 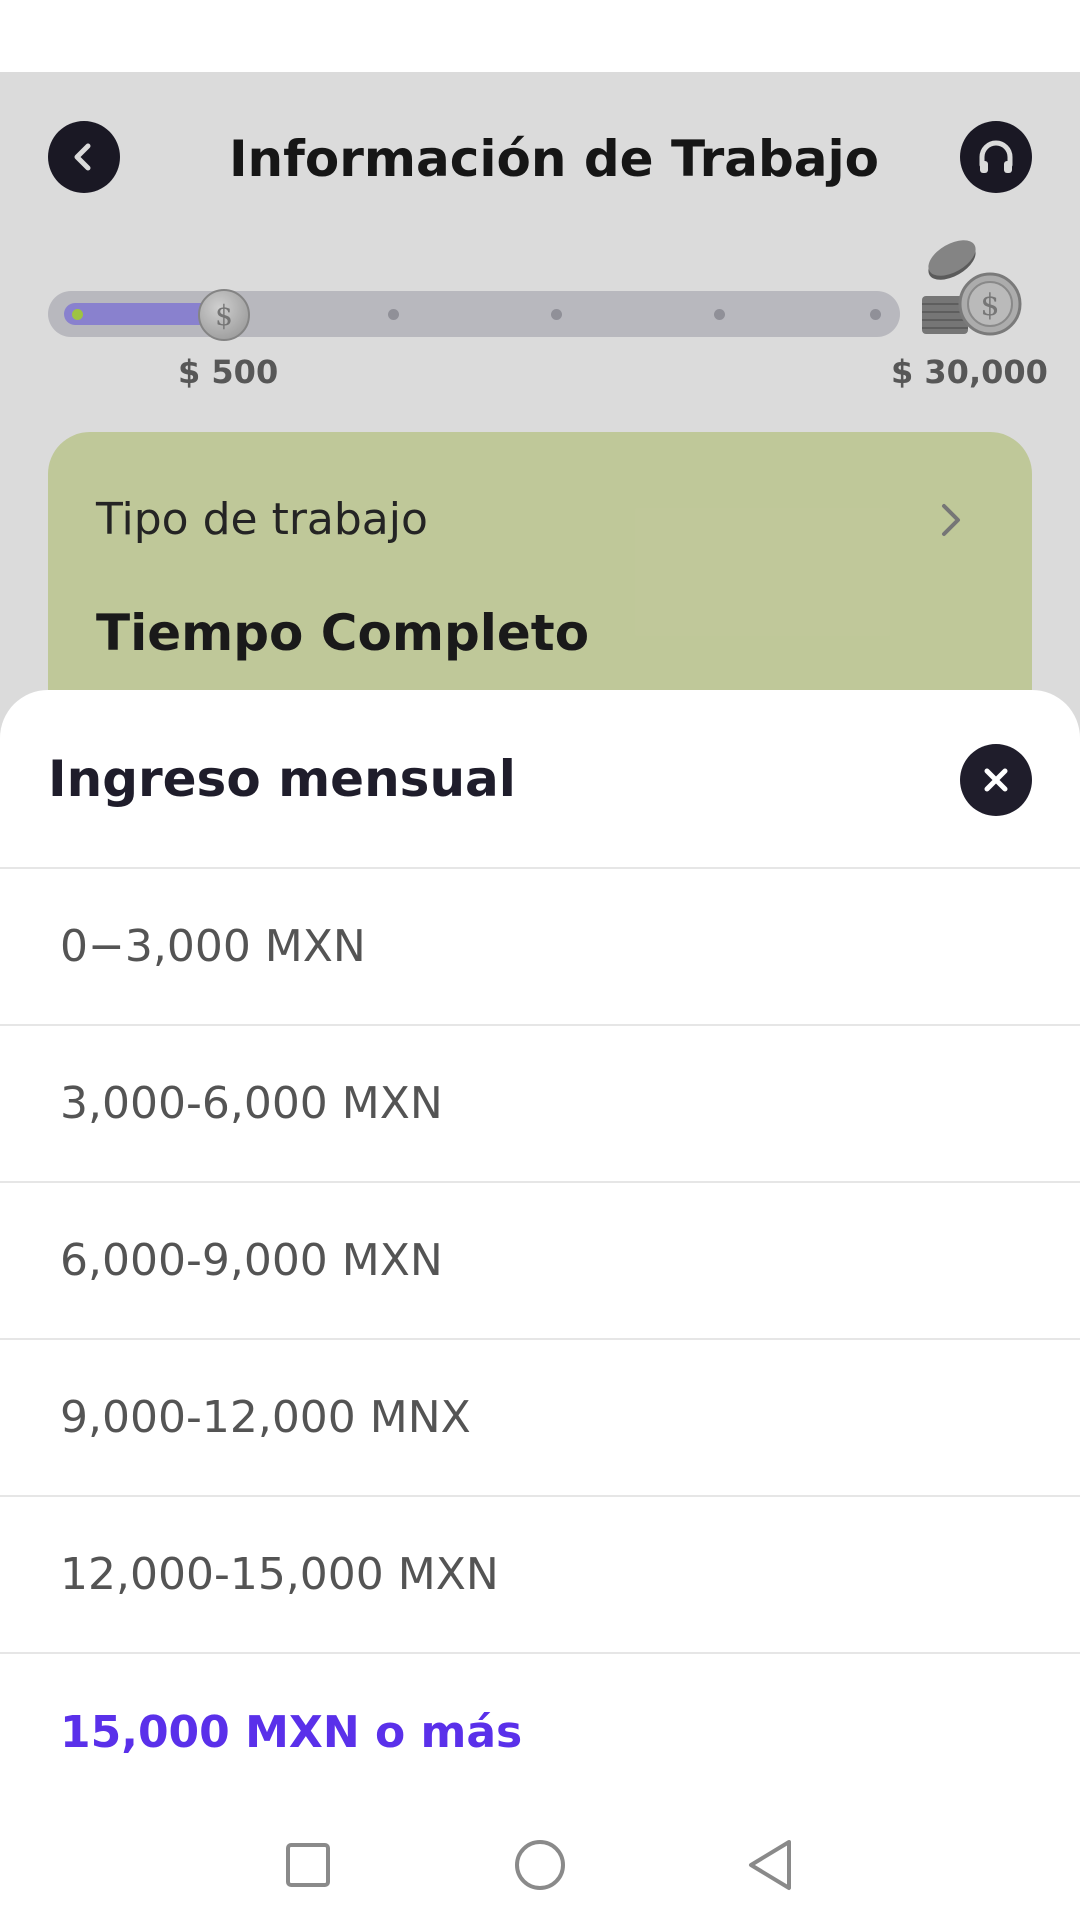 I want to click on income-option: 9,000-12,000 MNX, so click(x=540, y=1418).